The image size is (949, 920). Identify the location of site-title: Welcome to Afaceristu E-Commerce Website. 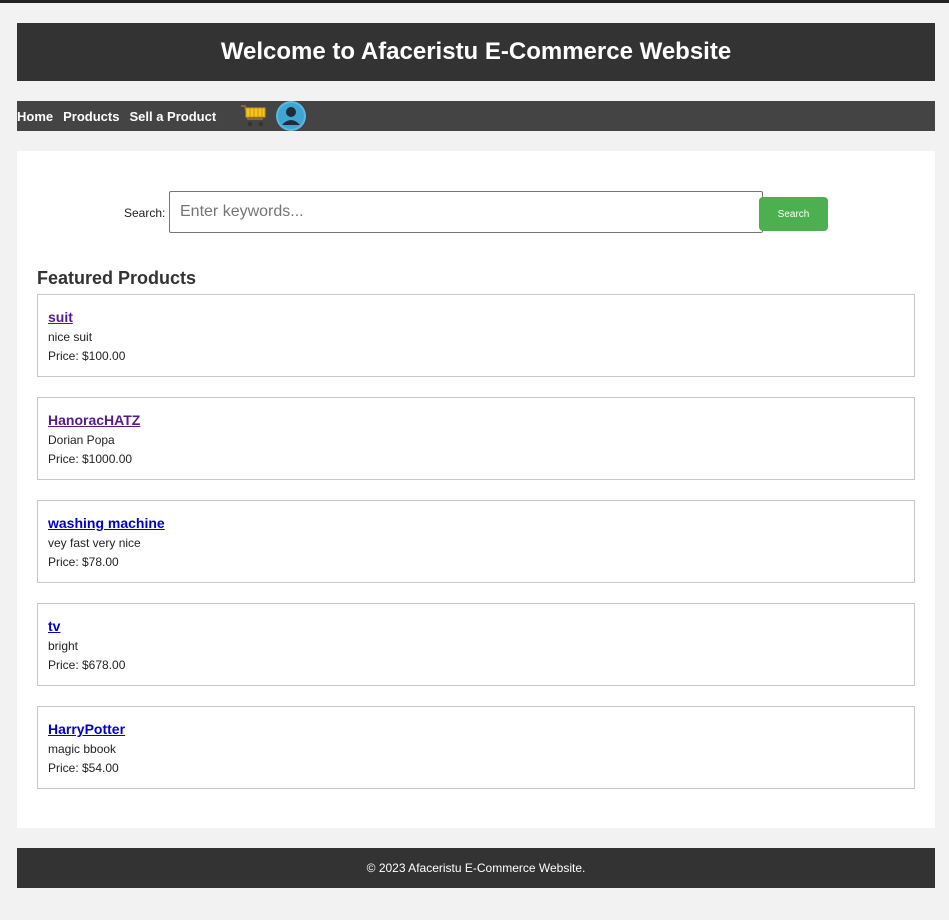
(476, 51).